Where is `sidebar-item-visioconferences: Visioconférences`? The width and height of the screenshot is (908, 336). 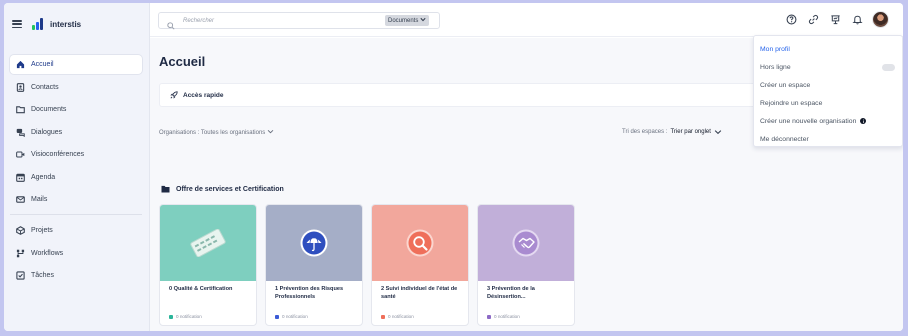 sidebar-item-visioconferences: Visioconférences is located at coordinates (76, 154).